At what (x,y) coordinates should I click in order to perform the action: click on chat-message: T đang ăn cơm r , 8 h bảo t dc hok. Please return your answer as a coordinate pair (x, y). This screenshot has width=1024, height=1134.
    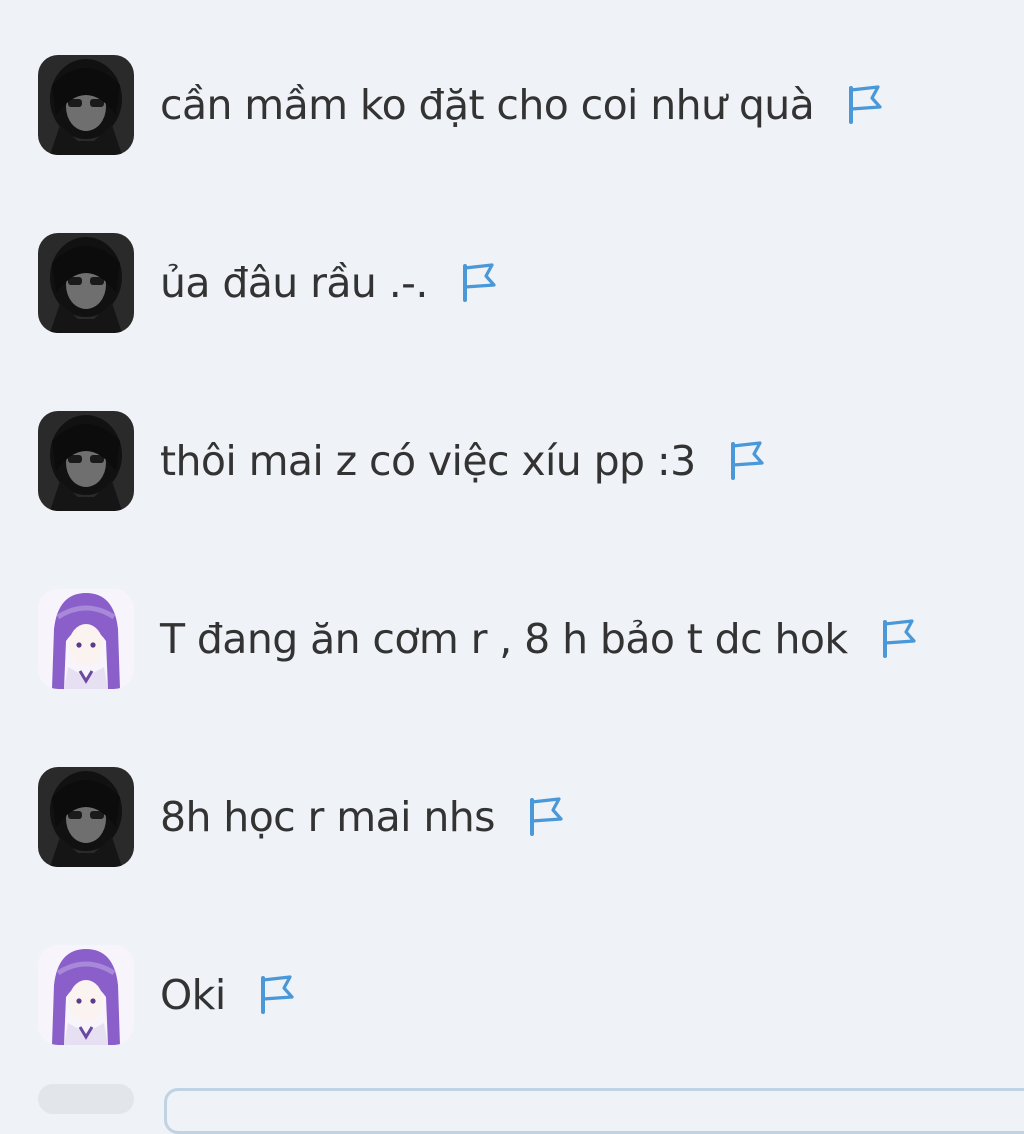
    Looking at the image, I should click on (512, 639).